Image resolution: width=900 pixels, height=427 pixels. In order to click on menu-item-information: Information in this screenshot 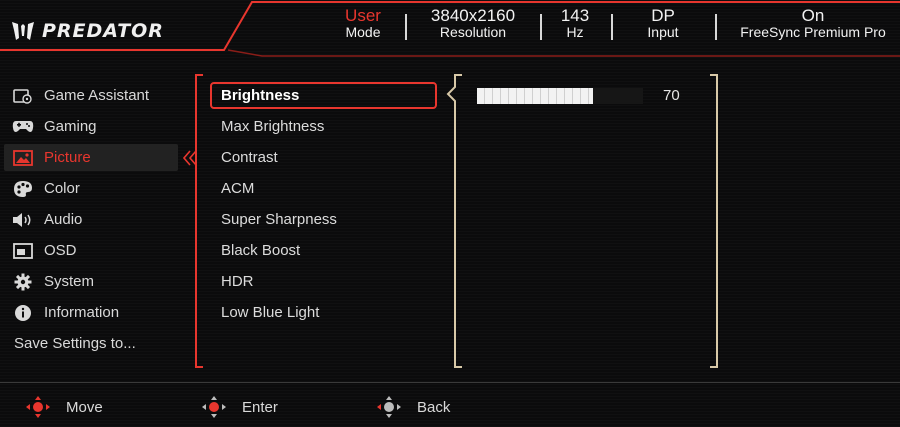, I will do `click(91, 312)`.